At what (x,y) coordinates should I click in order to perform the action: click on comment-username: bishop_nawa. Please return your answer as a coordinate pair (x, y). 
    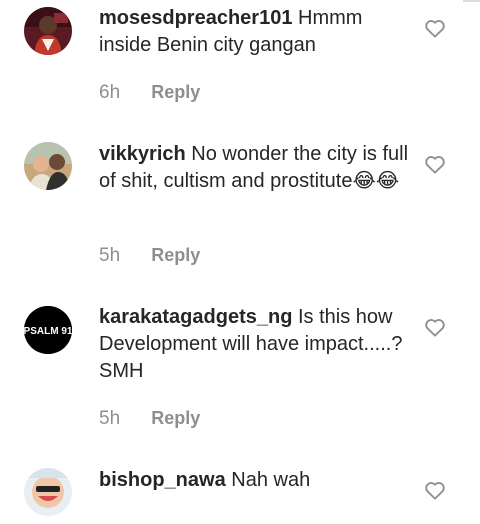
    Looking at the image, I should click on (162, 480).